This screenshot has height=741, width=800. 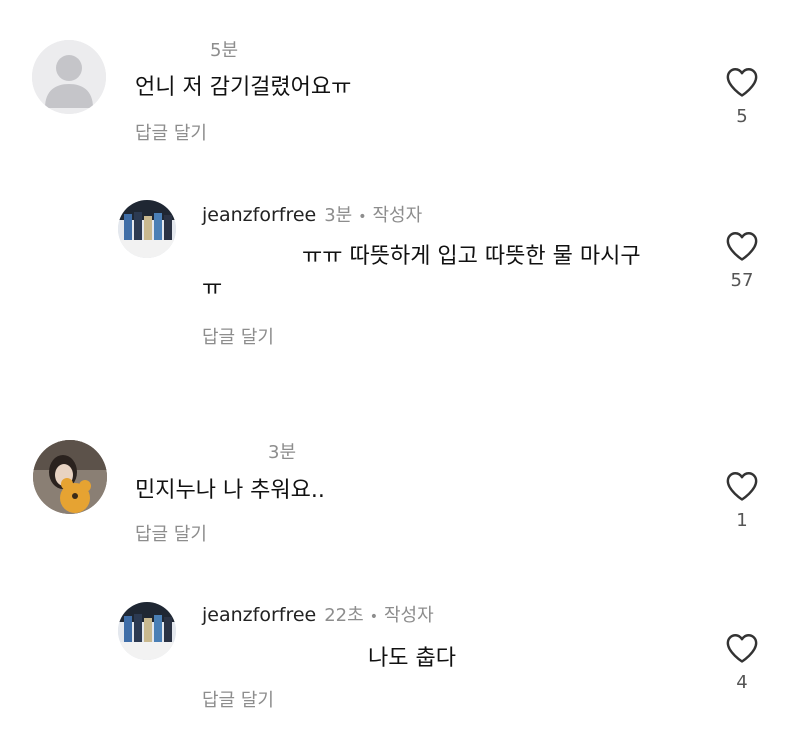 What do you see at coordinates (338, 215) in the screenshot?
I see `reply-time: 3분` at bounding box center [338, 215].